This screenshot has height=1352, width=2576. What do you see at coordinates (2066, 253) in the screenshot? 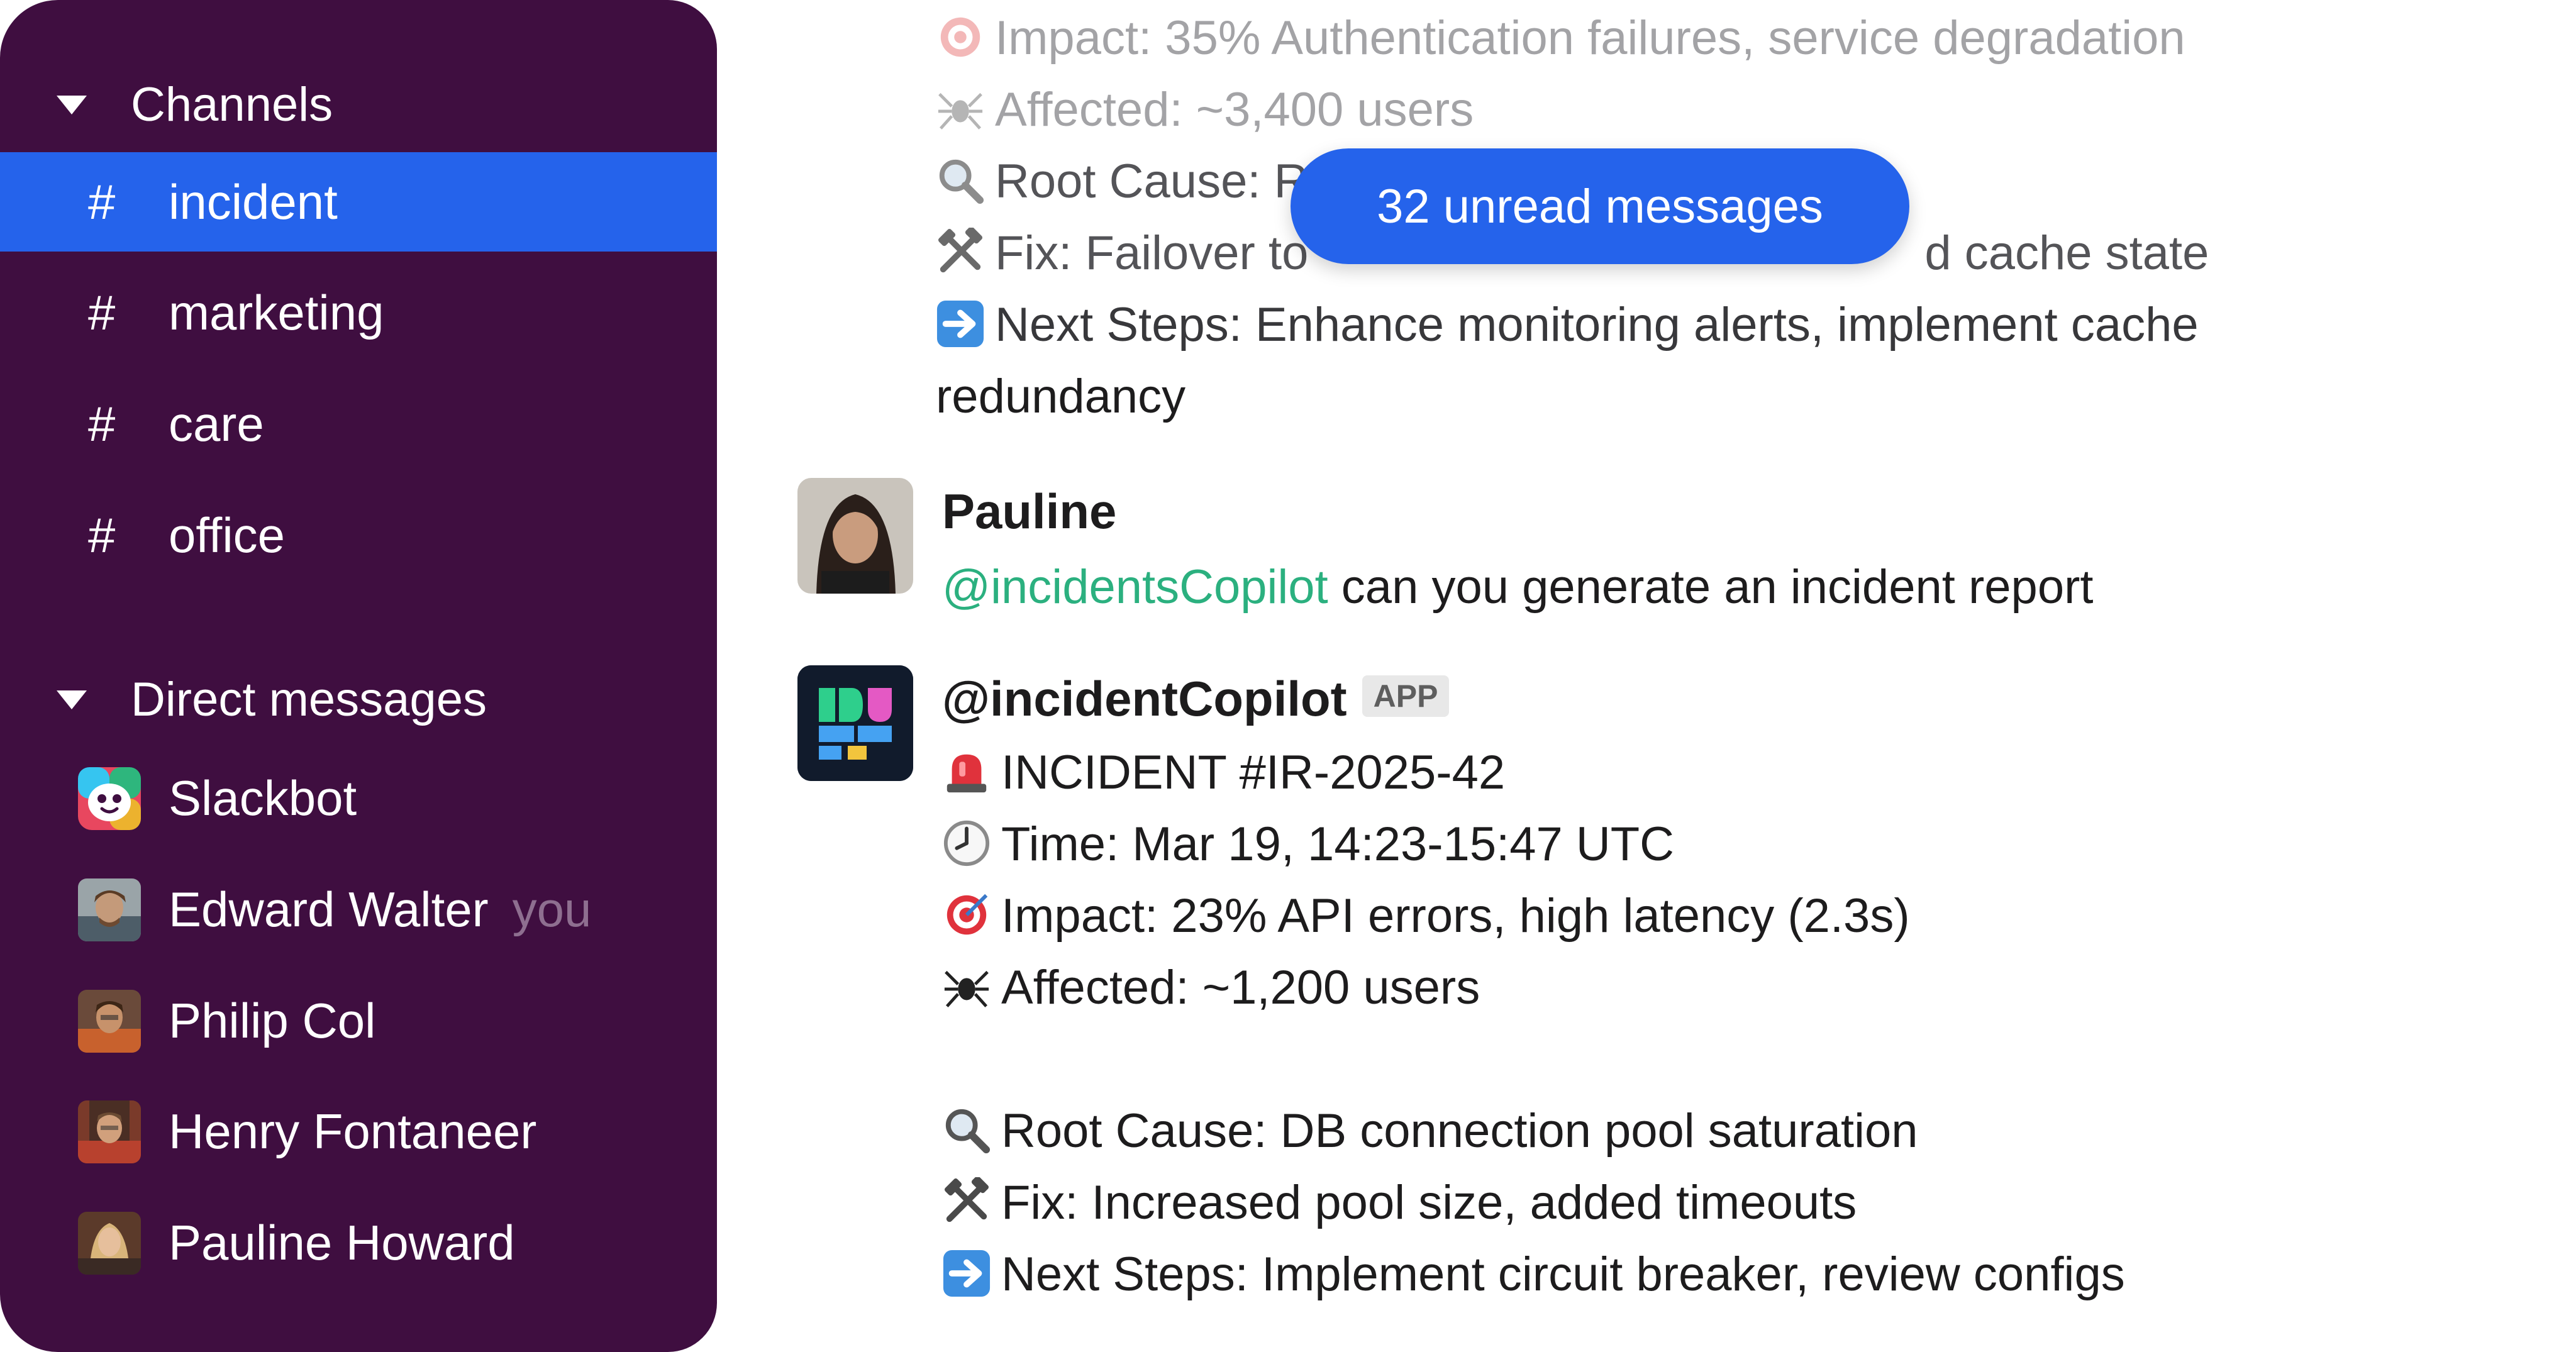
I see `prev-fix-end-text: d cache state` at bounding box center [2066, 253].